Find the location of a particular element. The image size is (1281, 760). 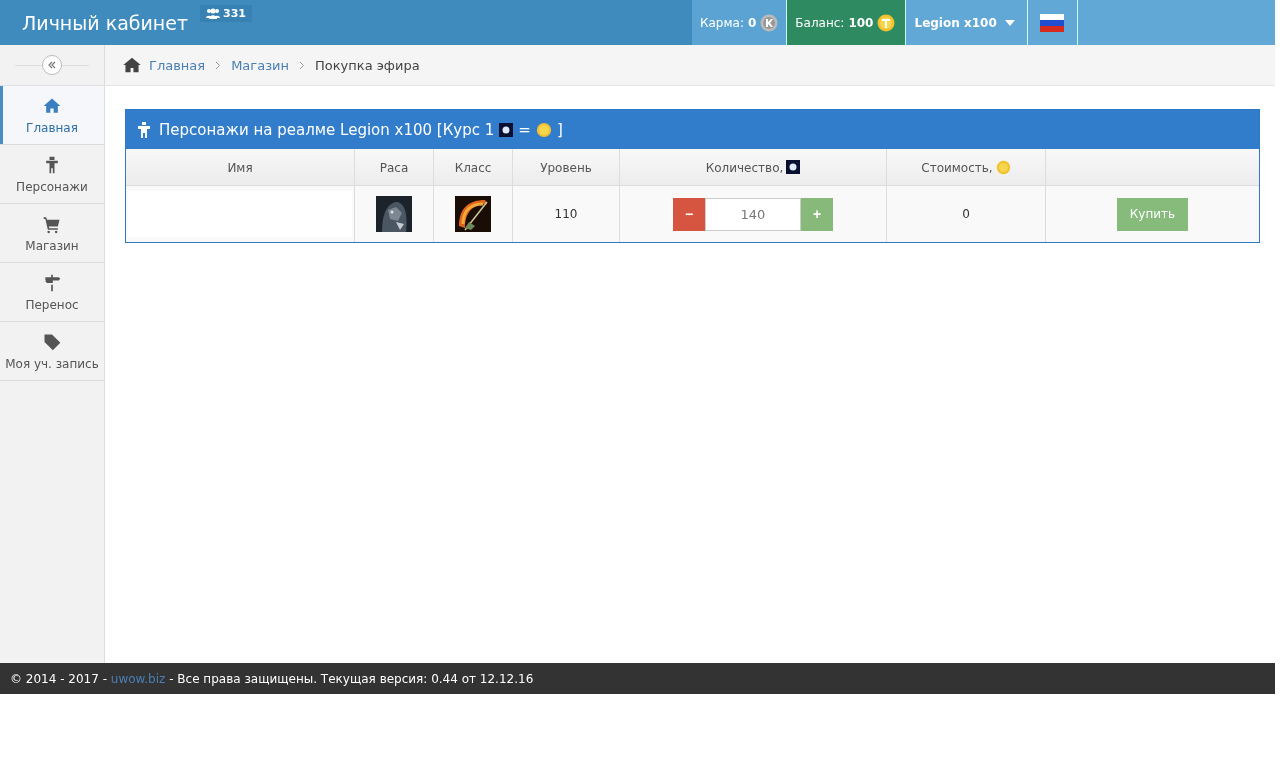

site-link: uwow.biz is located at coordinates (138, 678).